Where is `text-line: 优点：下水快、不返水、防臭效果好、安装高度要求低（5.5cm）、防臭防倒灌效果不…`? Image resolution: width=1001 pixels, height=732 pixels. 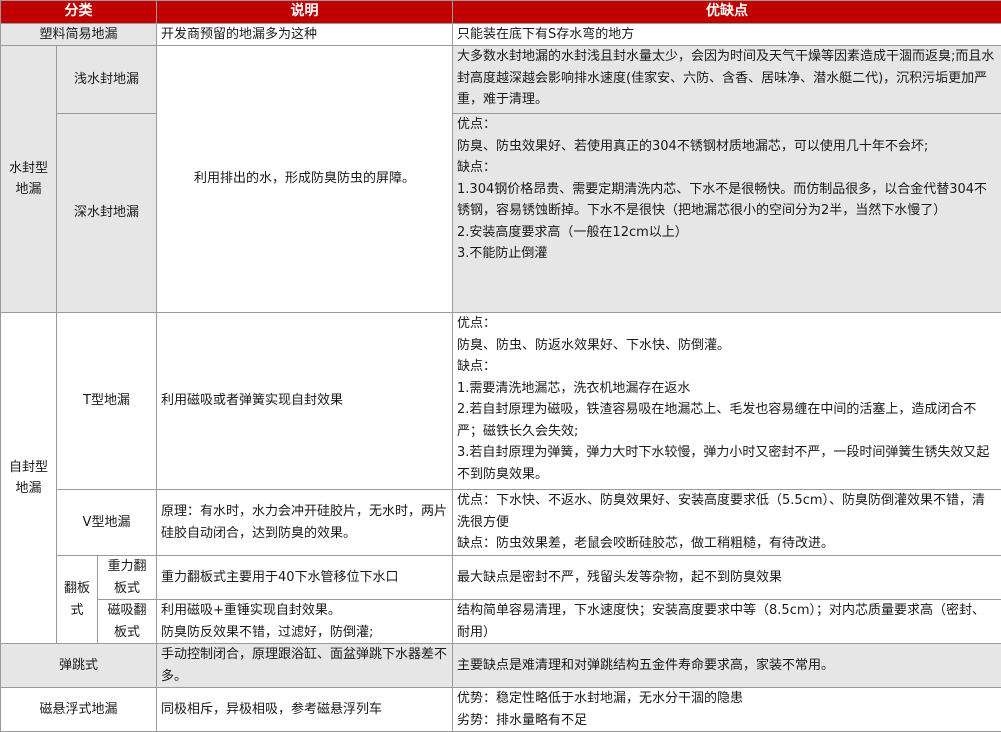
text-line: 优点：下水快、不返水、防臭效果好、安装高度要求低（5.5cm）、防臭防倒灌效果不… is located at coordinates (727, 511).